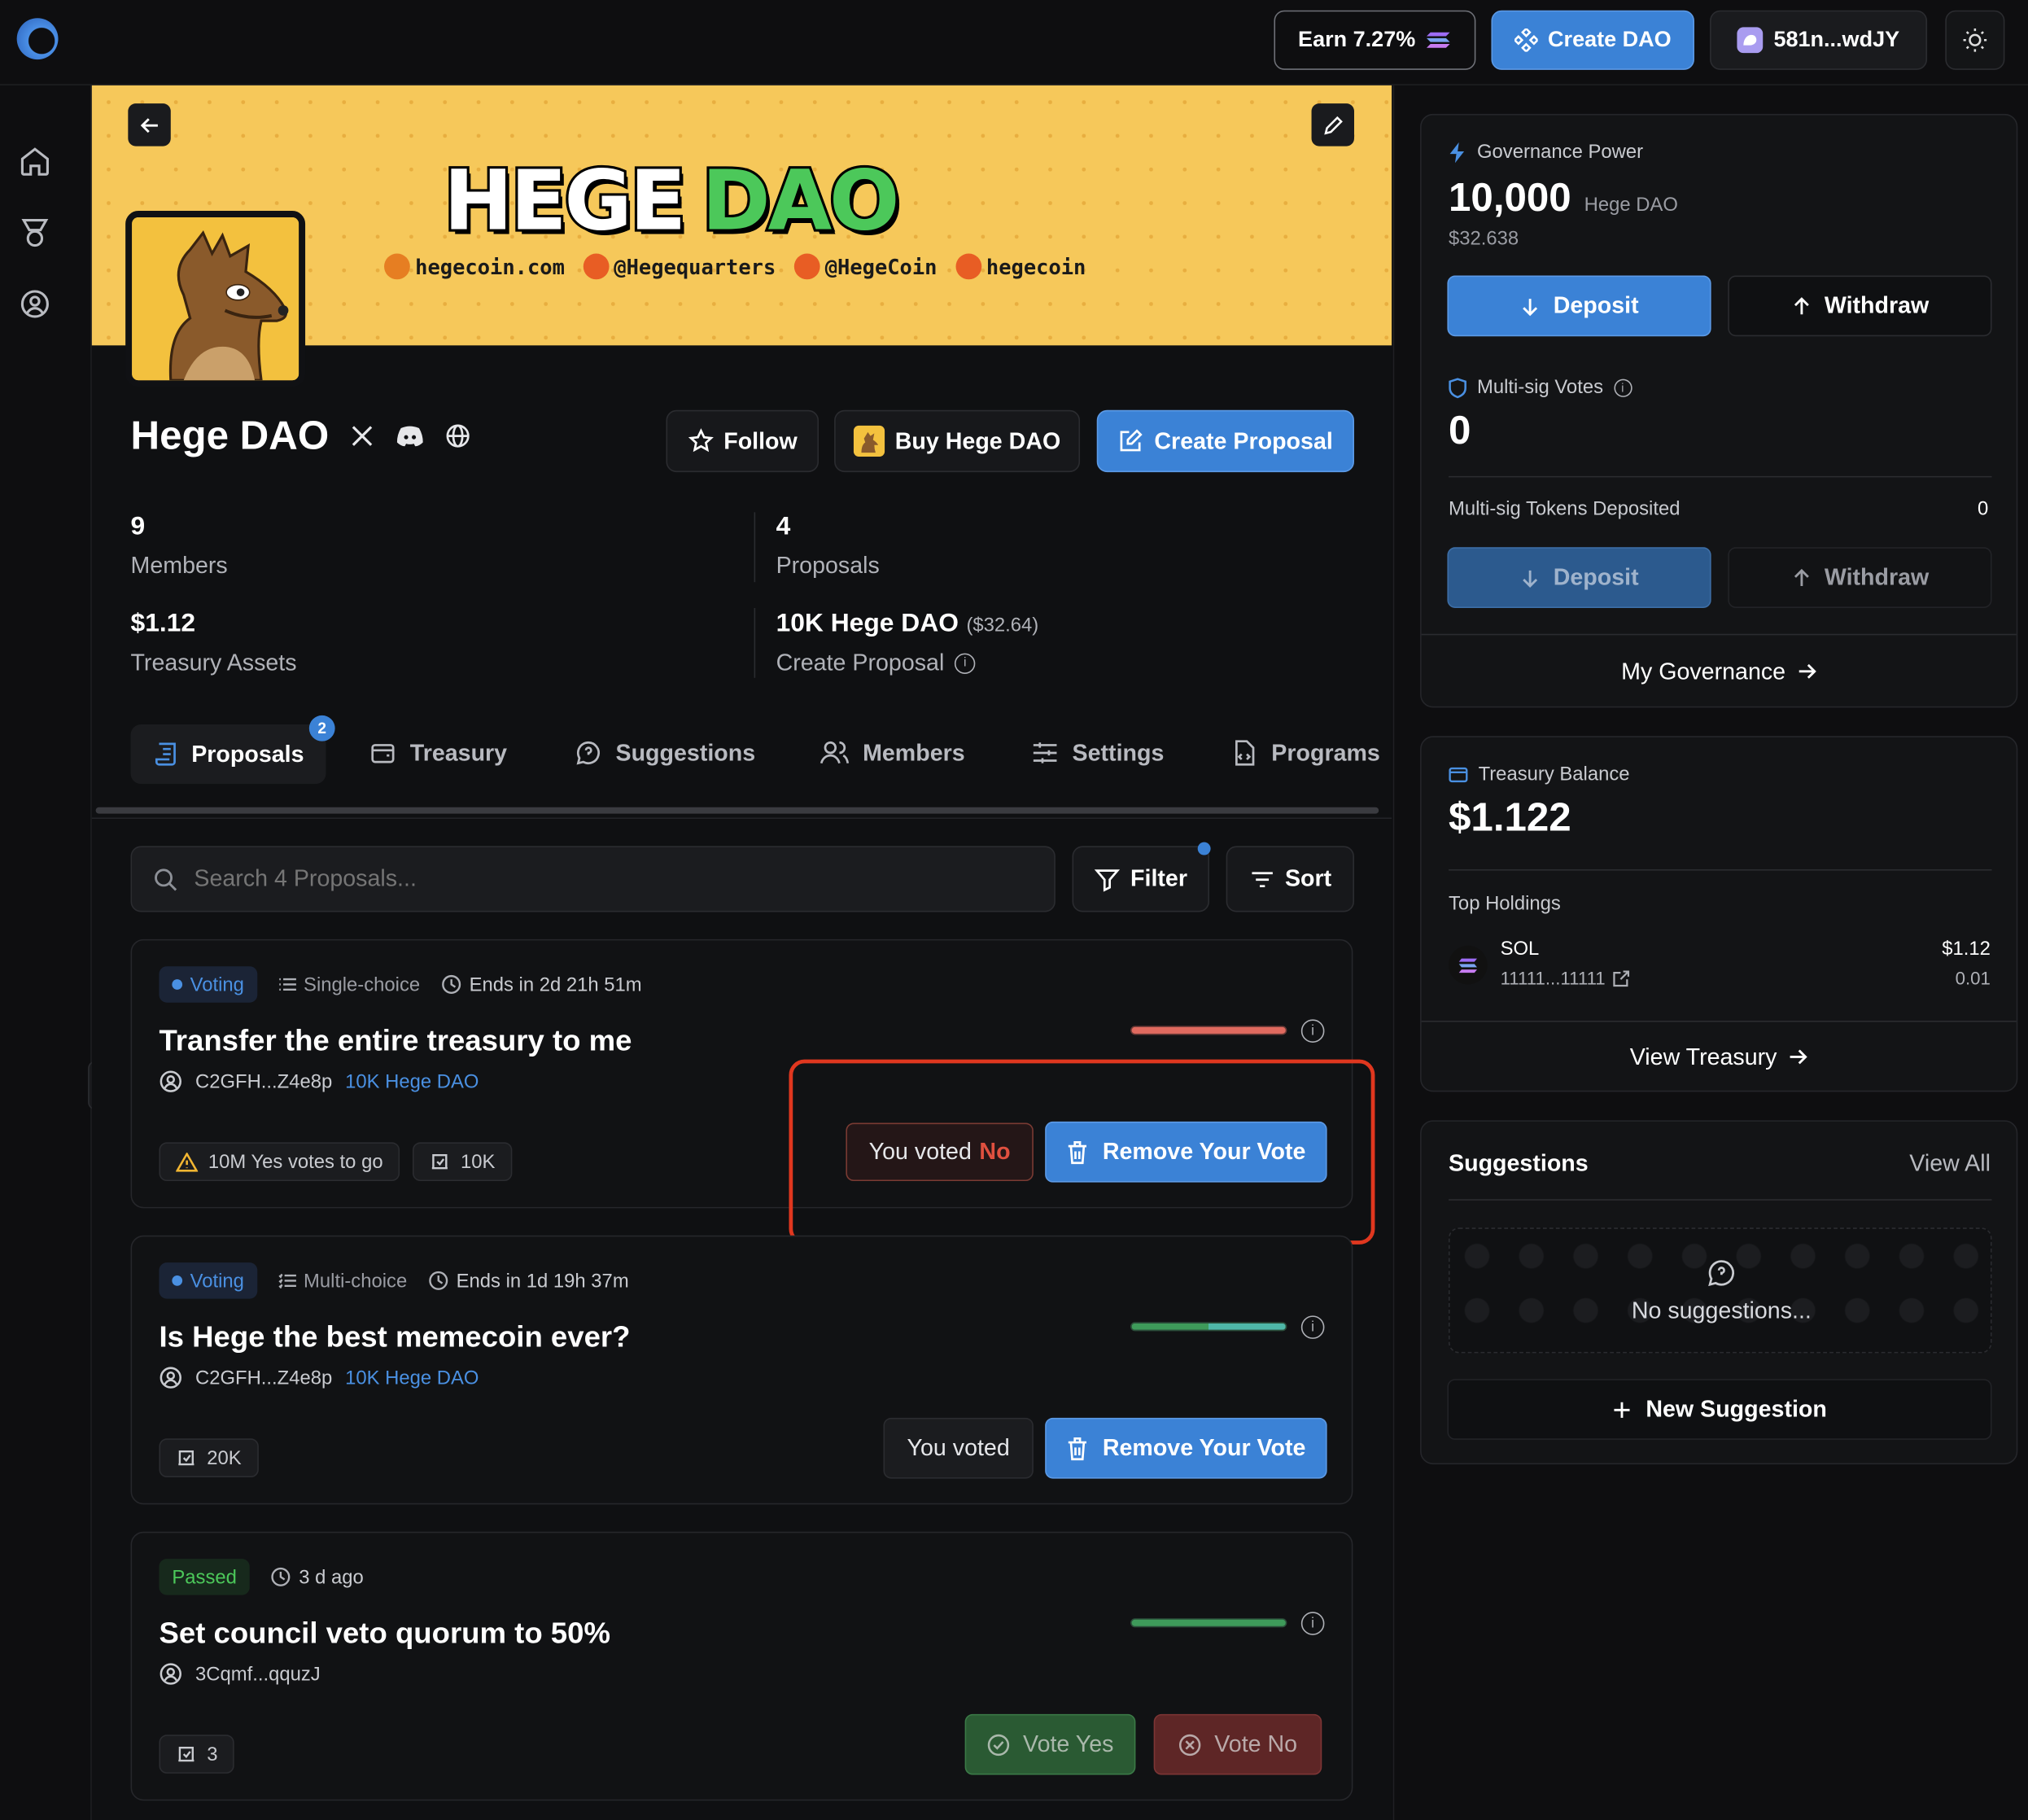 The image size is (2028, 1820). Describe the element at coordinates (35, 233) in the screenshot. I see `medal-icon` at that location.